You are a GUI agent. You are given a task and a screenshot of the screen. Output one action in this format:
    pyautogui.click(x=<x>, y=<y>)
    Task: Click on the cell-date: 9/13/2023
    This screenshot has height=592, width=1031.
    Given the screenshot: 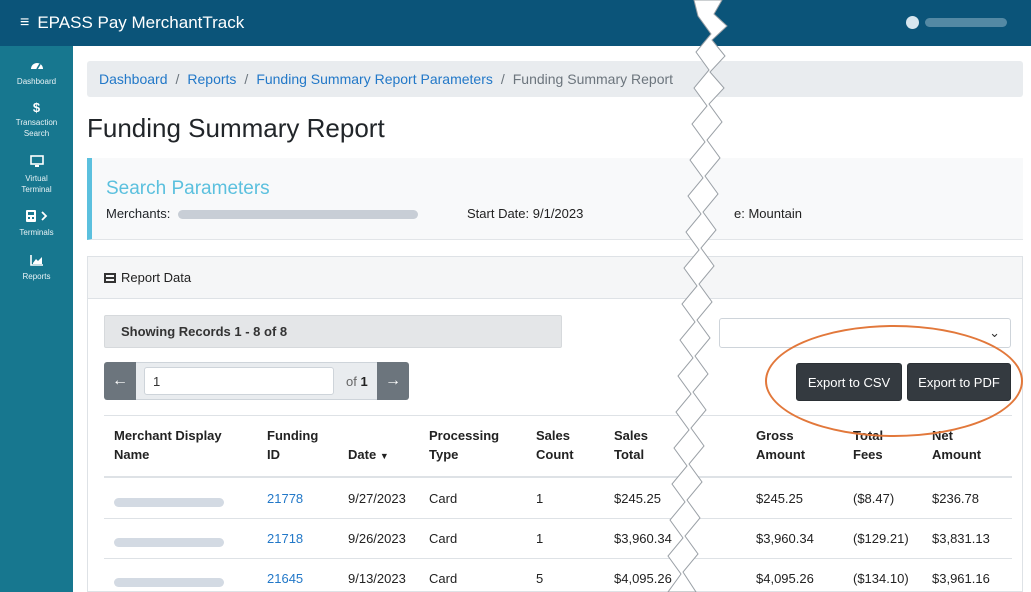 What is the action you would take?
    pyautogui.click(x=377, y=578)
    